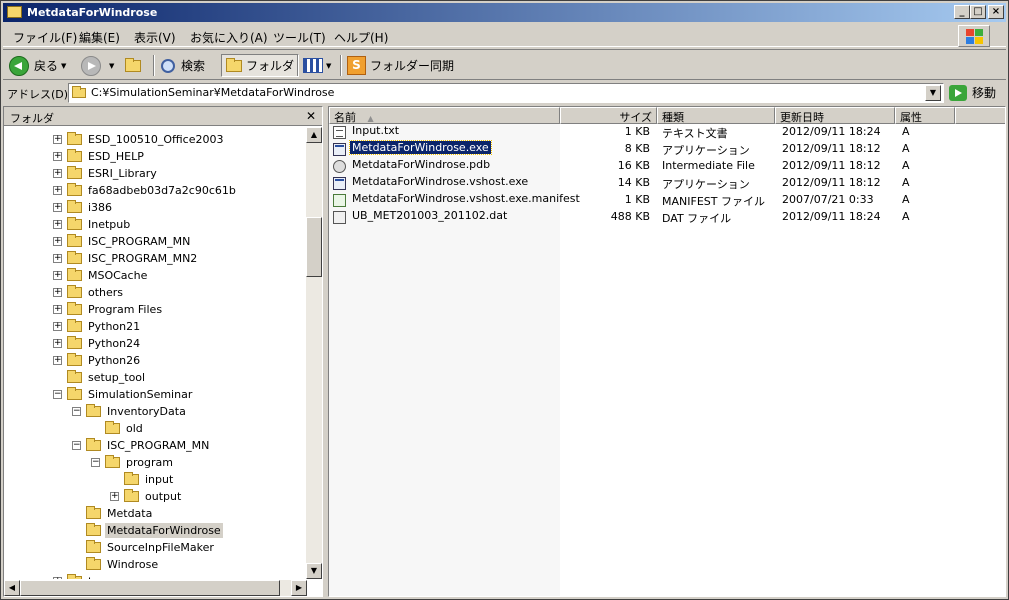 The height and width of the screenshot is (600, 1009). I want to click on tree-node: old, so click(118, 428).